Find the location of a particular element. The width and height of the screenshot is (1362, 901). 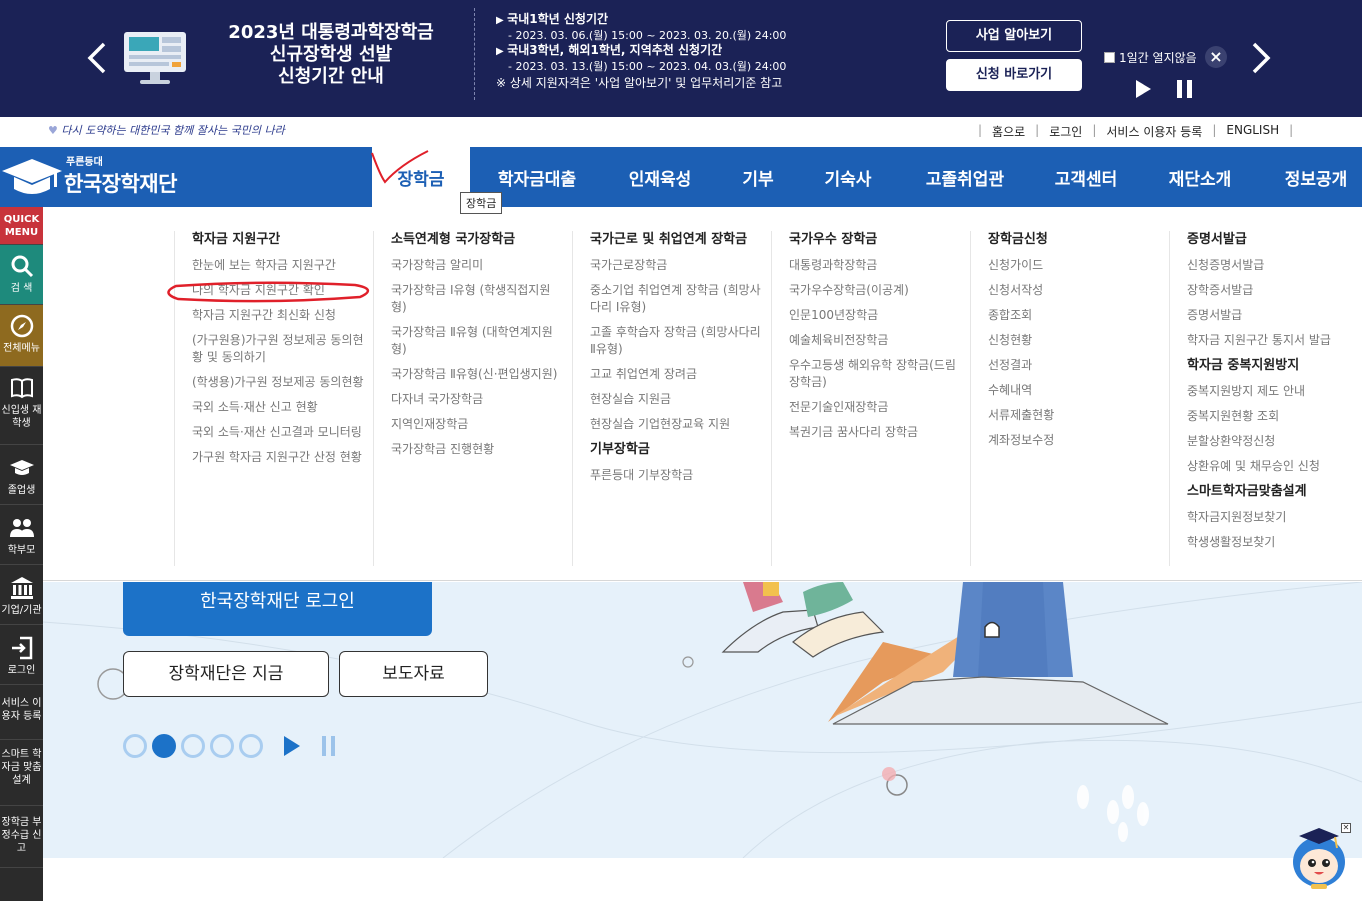

gnb-scholarship: 장학금 is located at coordinates (421, 177).